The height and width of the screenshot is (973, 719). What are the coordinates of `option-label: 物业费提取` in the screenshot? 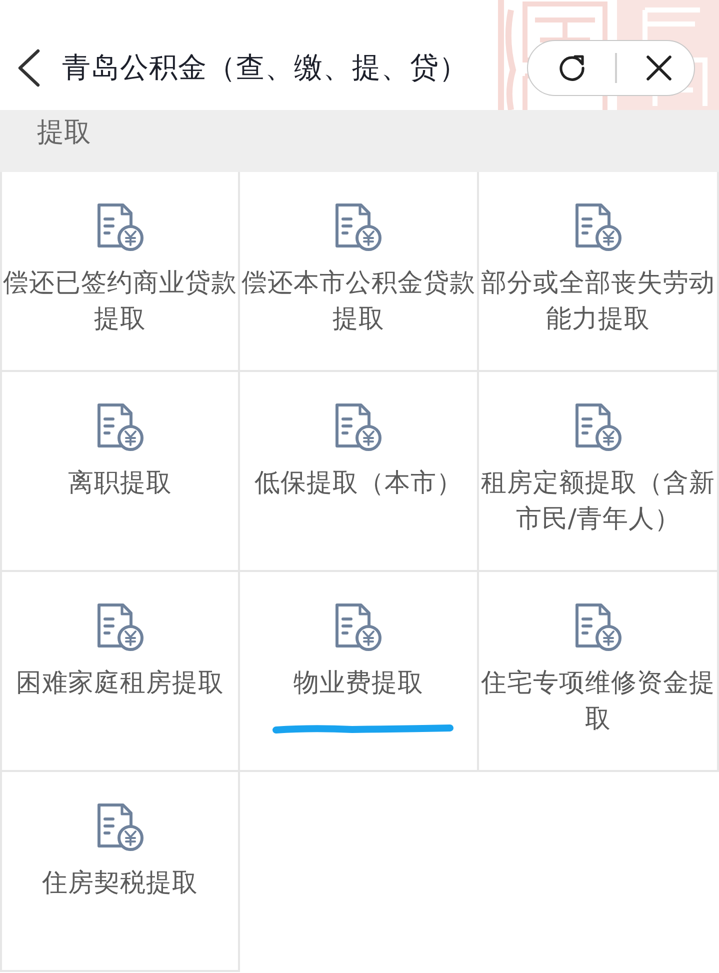 It's located at (358, 683).